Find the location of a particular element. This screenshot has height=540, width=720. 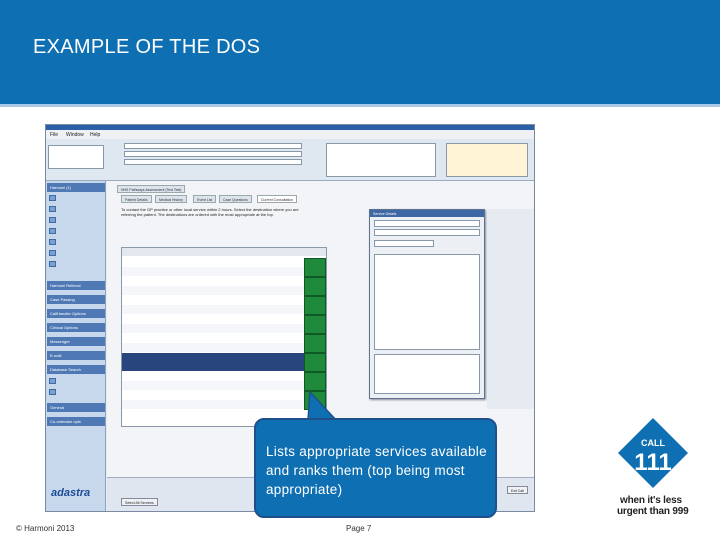

sidebar-head-general: General is located at coordinates (76, 407).